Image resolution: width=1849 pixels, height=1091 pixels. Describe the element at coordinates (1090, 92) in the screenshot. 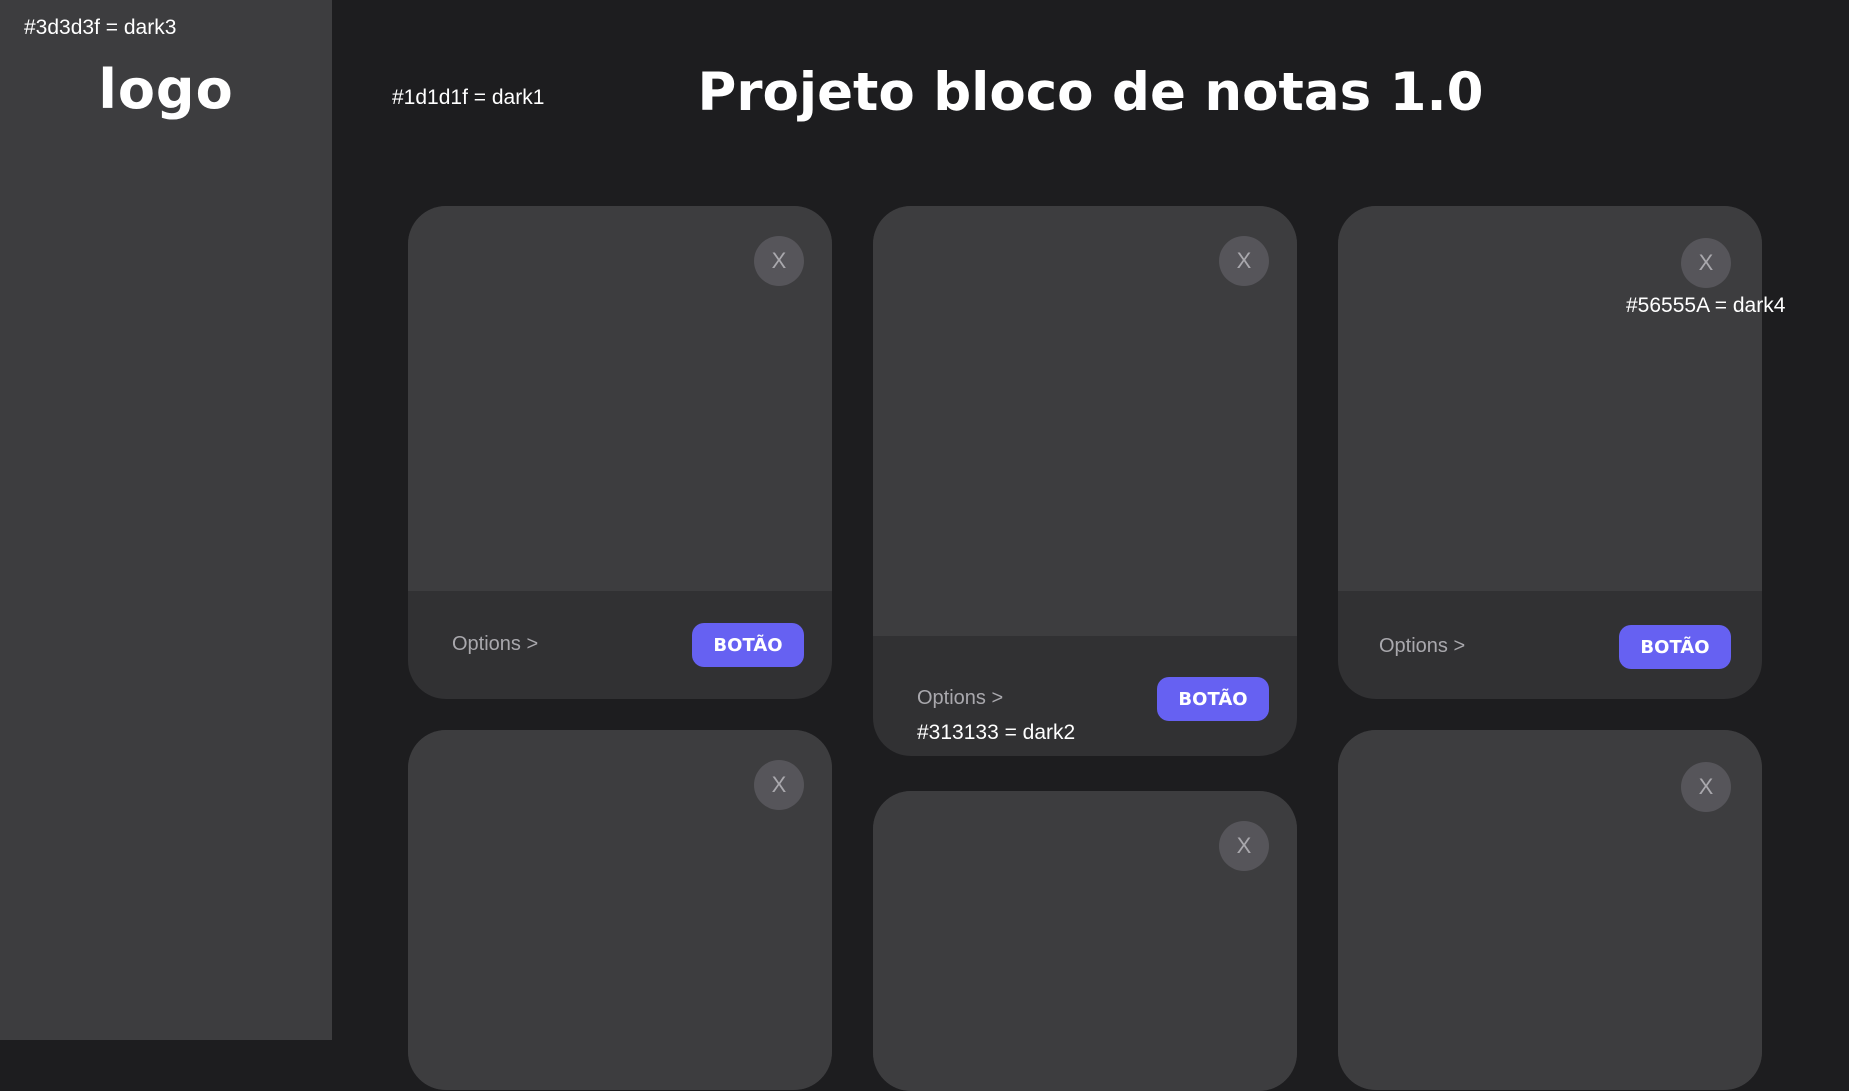

I see `page-title: Projeto bloco de notas 1.0` at that location.